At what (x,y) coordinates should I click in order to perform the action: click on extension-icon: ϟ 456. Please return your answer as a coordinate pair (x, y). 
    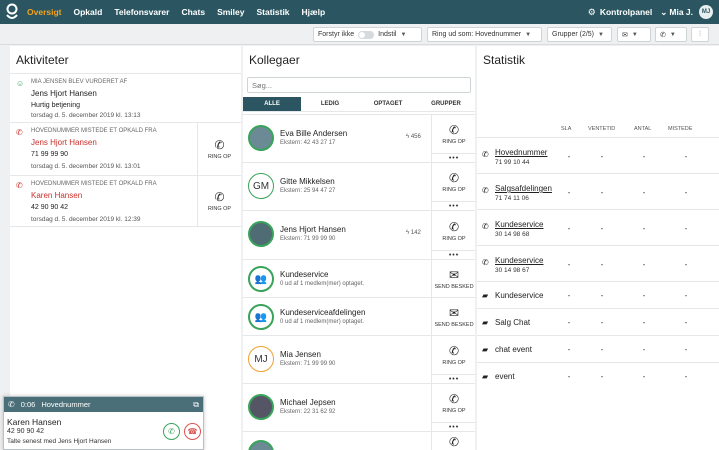
    Looking at the image, I should click on (413, 137).